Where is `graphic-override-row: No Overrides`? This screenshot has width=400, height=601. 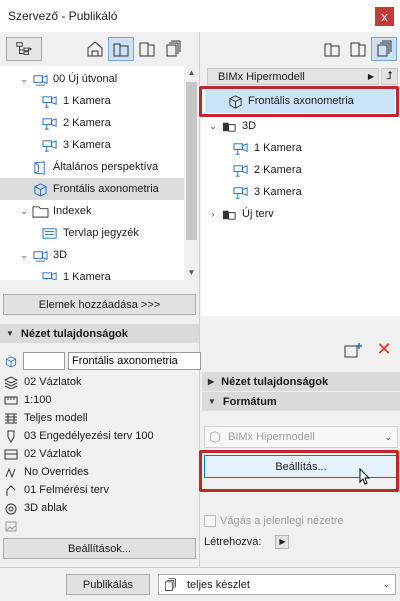 graphic-override-row: No Overrides is located at coordinates (46, 472).